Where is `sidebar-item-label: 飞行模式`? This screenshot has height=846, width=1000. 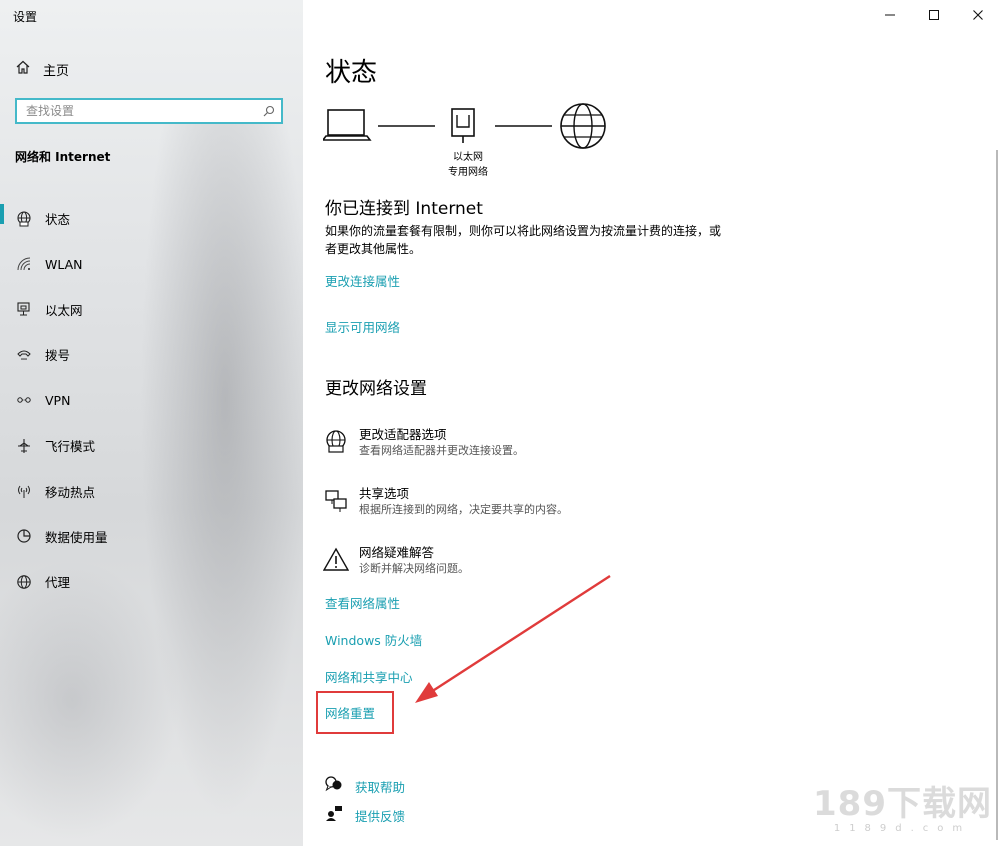
sidebar-item-label: 飞行模式 is located at coordinates (70, 447).